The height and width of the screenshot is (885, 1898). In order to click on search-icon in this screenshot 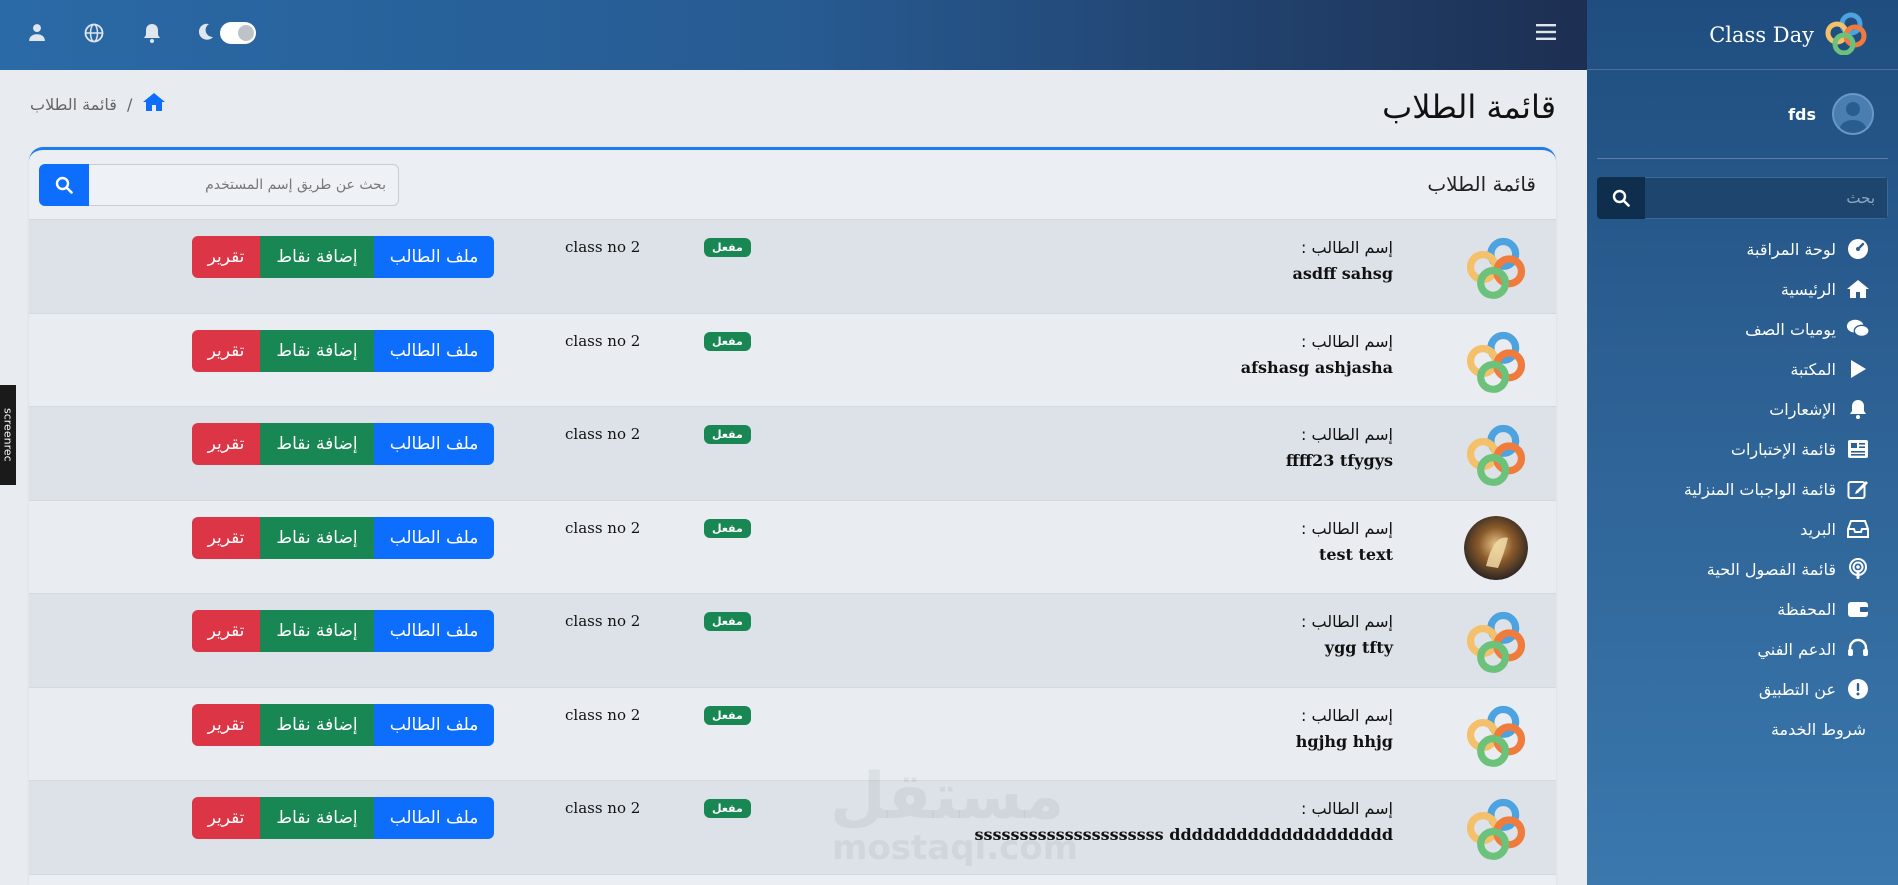, I will do `click(1621, 198)`.